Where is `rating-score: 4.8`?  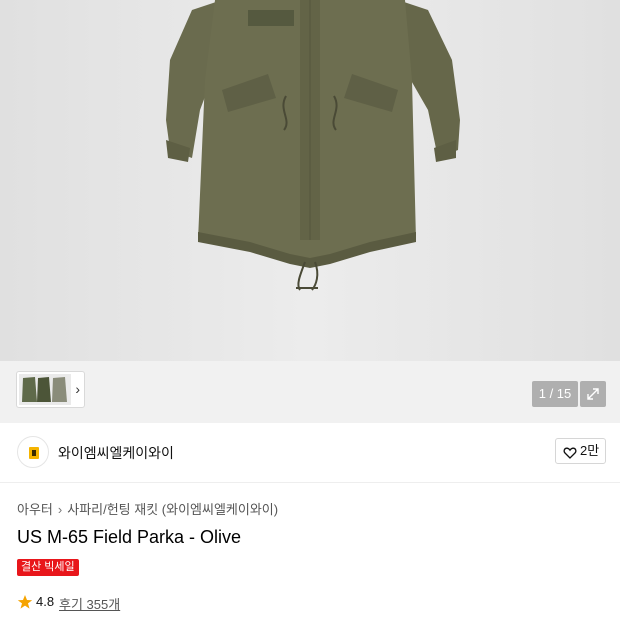
rating-score: 4.8 is located at coordinates (45, 601).